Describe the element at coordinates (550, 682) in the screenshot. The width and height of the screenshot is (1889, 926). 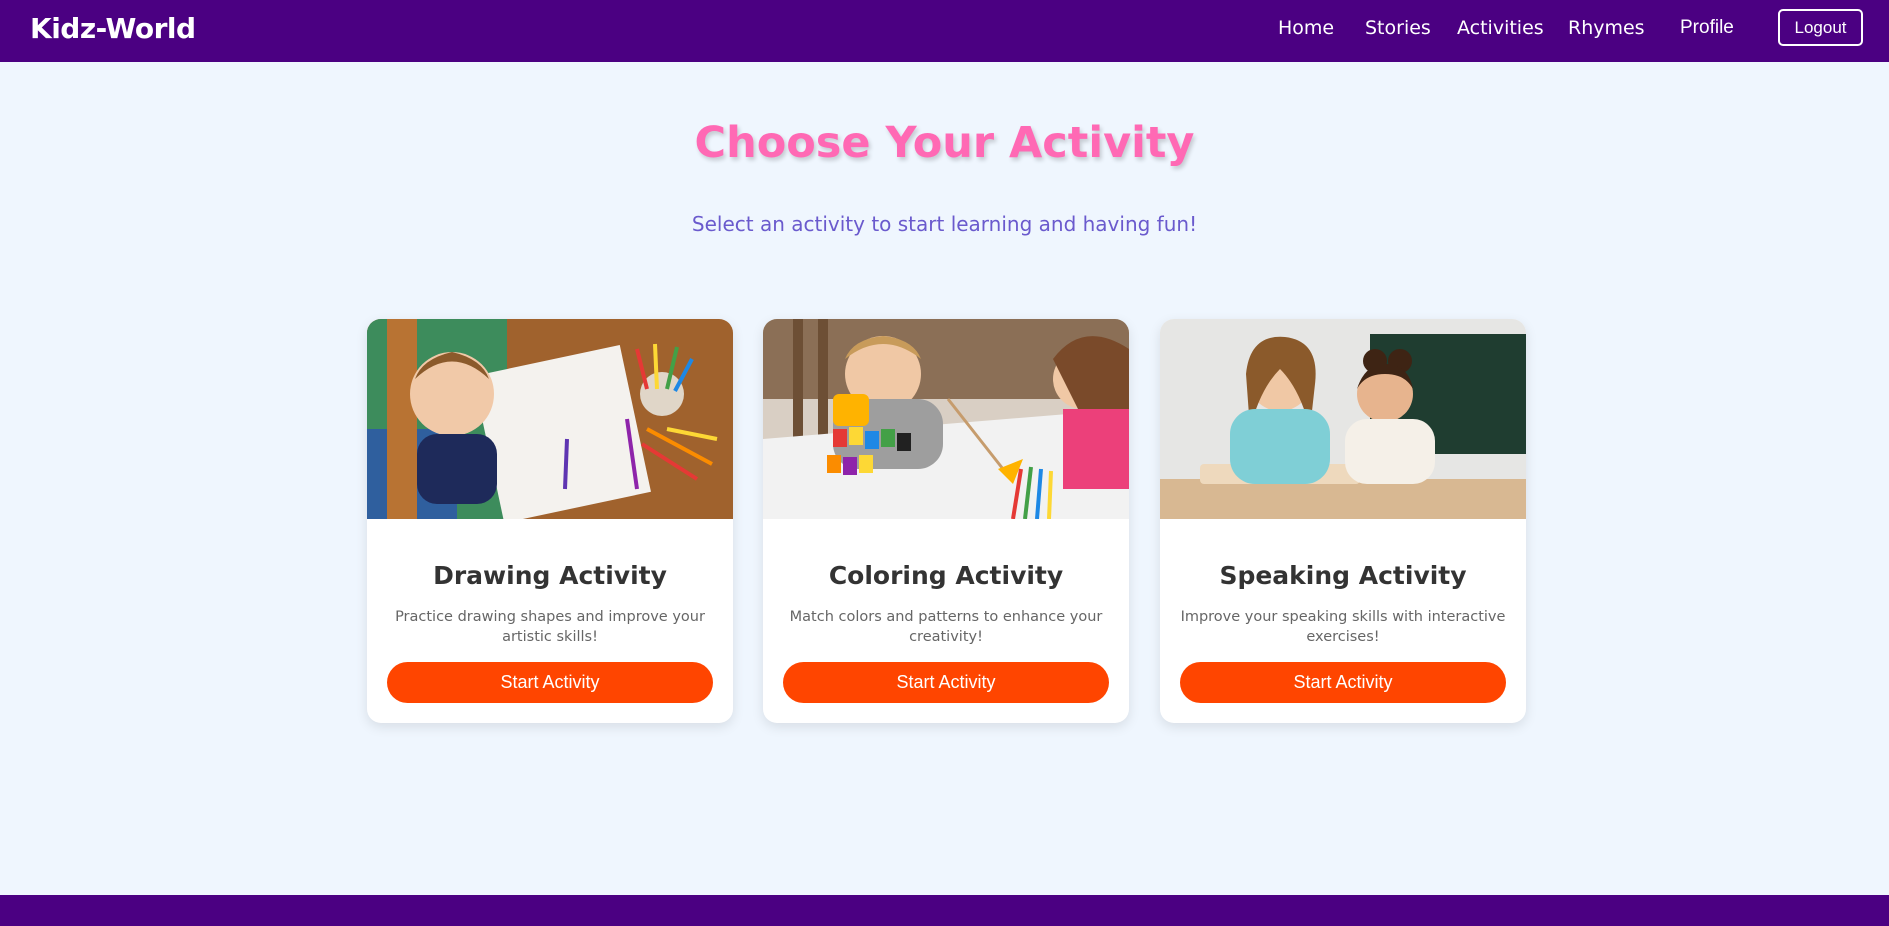
I see `start-drawing-activity-button: Start Activity` at that location.